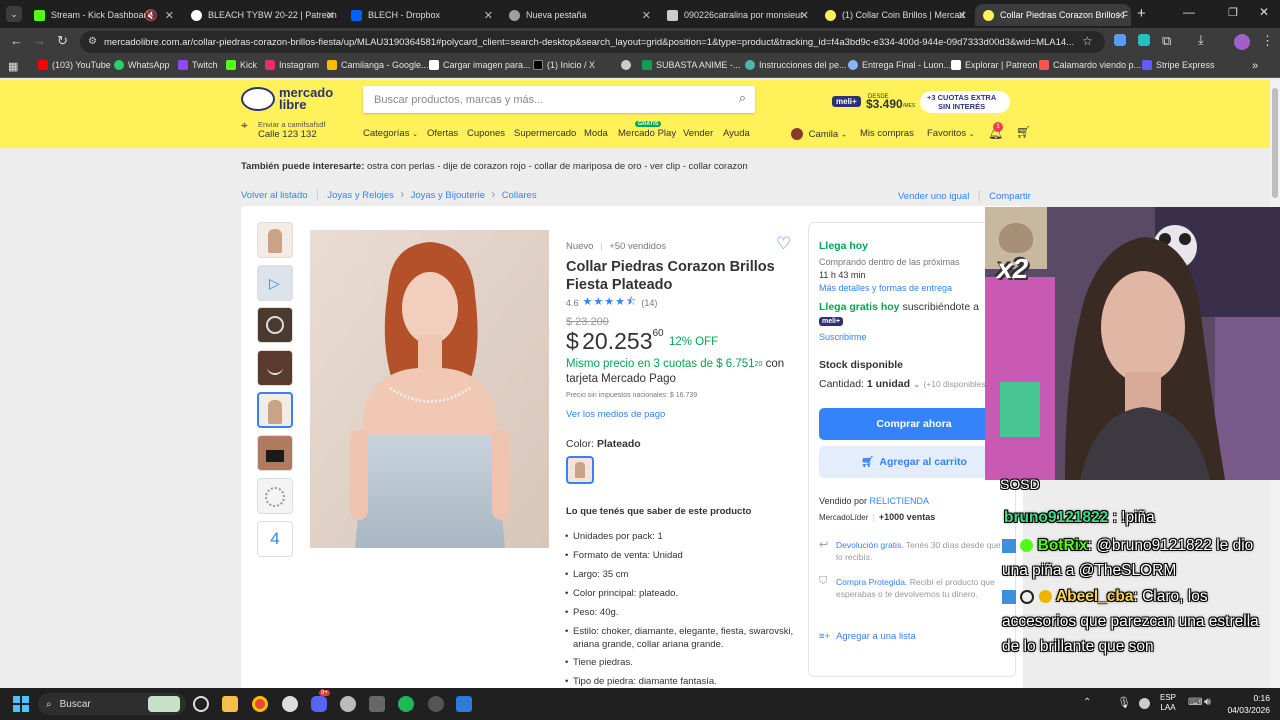 This screenshot has height=720, width=1280. I want to click on extensions-puzzle-icon: ⧉, so click(1166, 41).